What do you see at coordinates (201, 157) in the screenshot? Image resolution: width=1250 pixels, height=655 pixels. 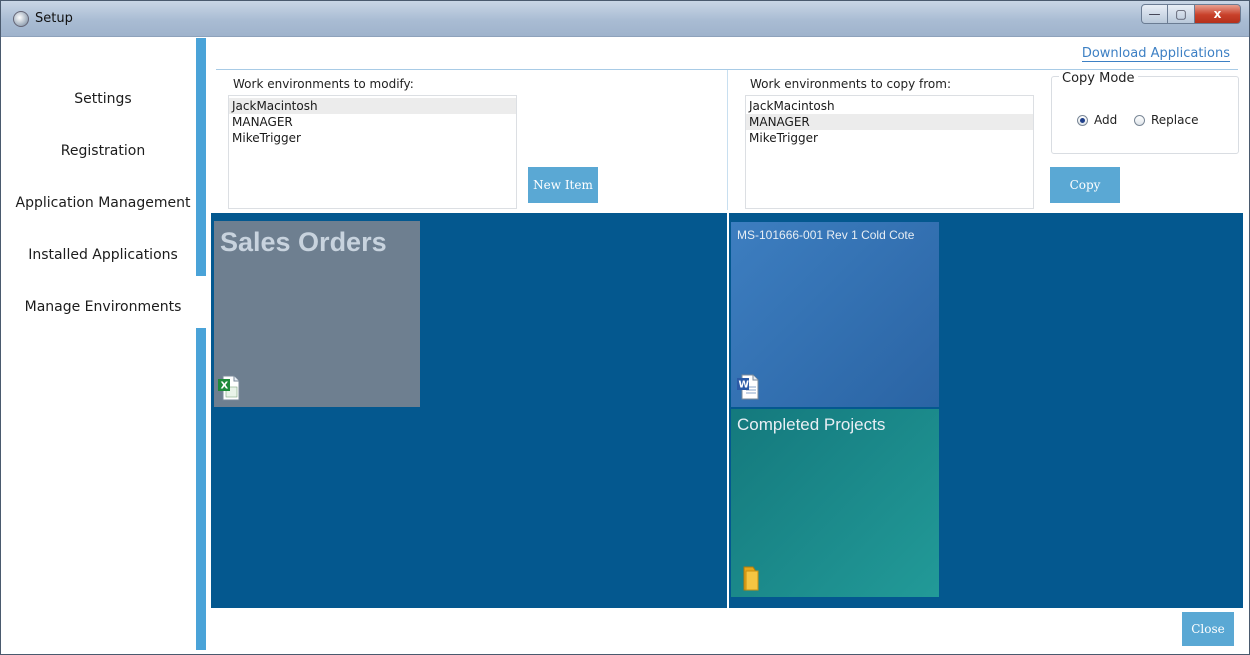 I see `nav-accent-bar-upper` at bounding box center [201, 157].